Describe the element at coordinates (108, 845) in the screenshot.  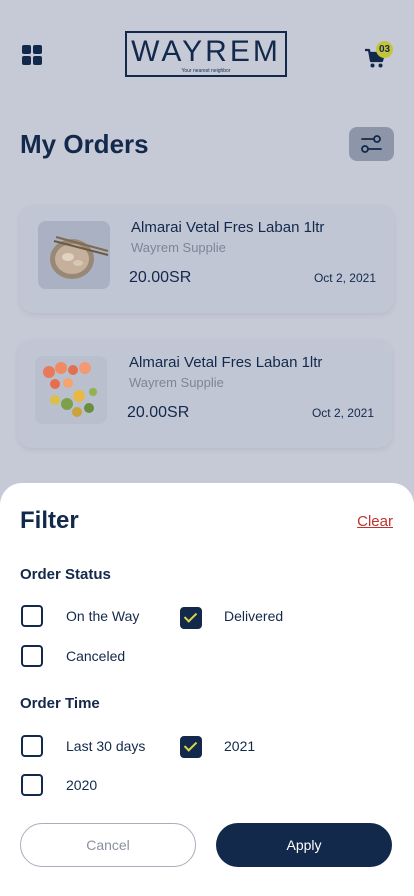
I see `cancel-button: Cancel` at that location.